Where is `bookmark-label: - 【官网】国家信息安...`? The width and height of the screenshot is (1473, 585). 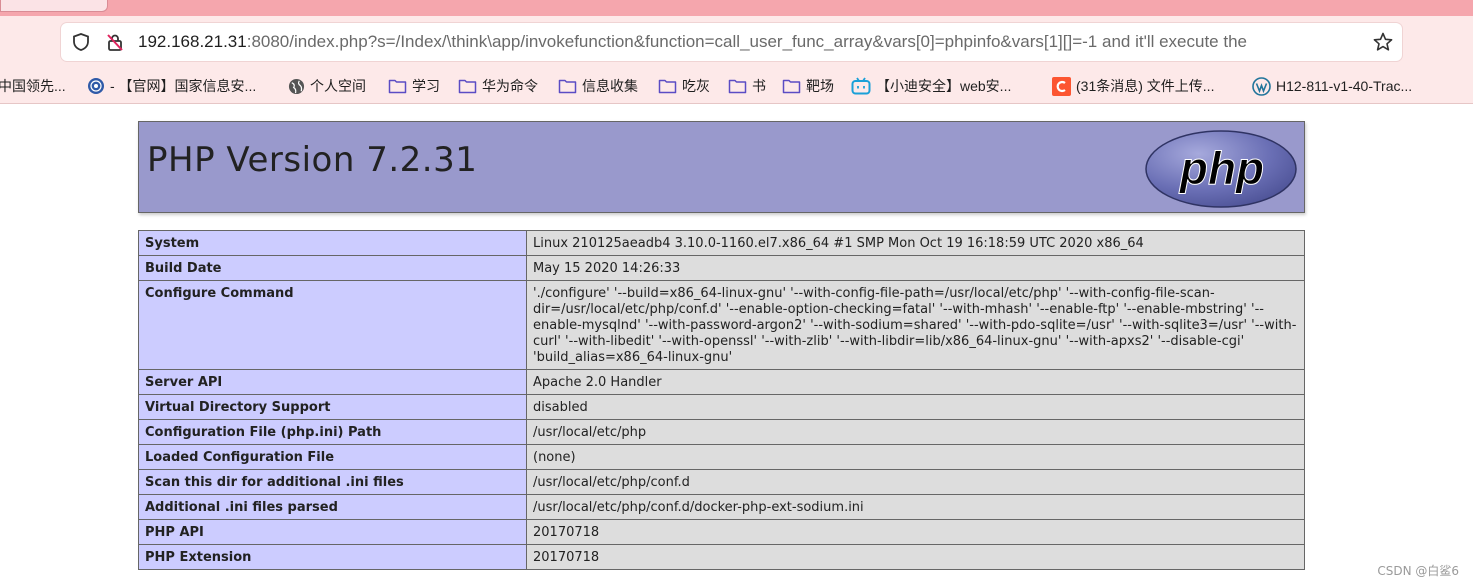 bookmark-label: - 【官网】国家信息安... is located at coordinates (183, 86).